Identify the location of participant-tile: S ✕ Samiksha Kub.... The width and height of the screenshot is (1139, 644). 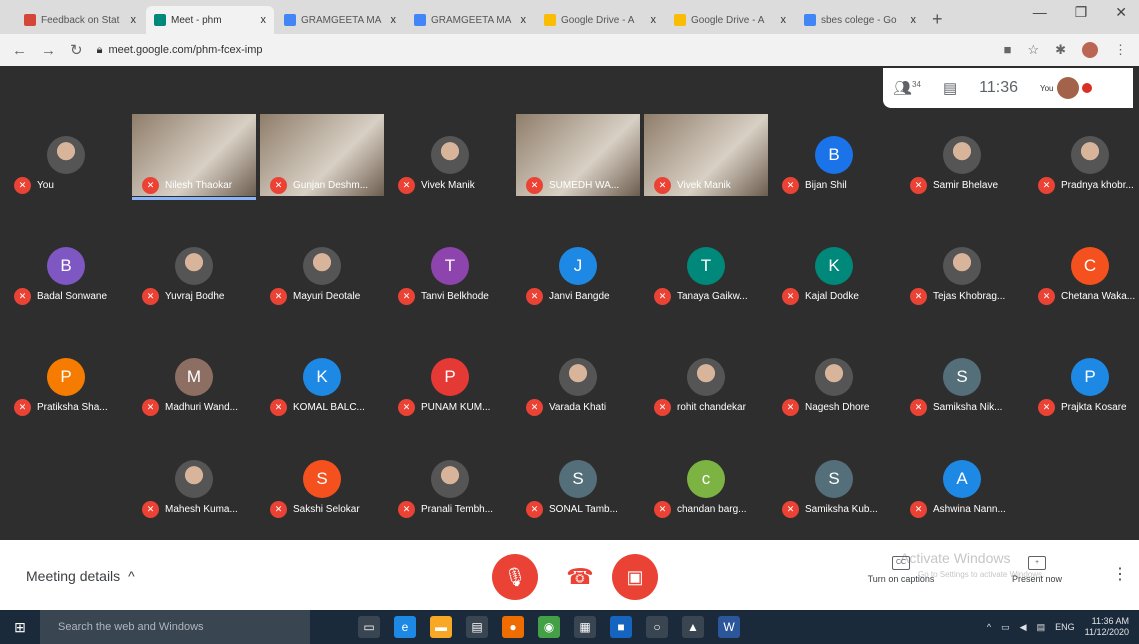
(834, 478).